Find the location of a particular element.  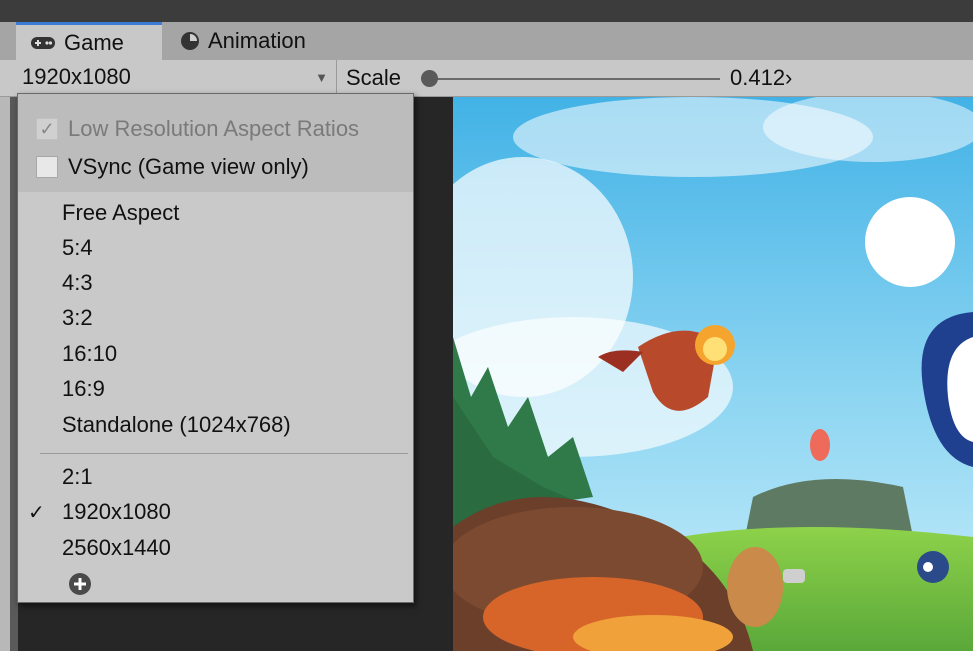

option-vsync: VSync (Game view only) is located at coordinates (172, 167).